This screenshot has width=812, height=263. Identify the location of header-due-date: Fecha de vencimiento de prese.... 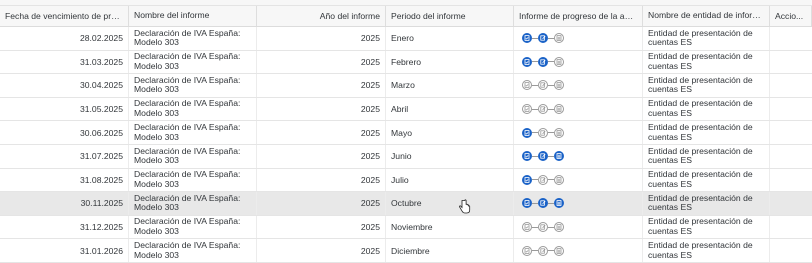
(64, 16).